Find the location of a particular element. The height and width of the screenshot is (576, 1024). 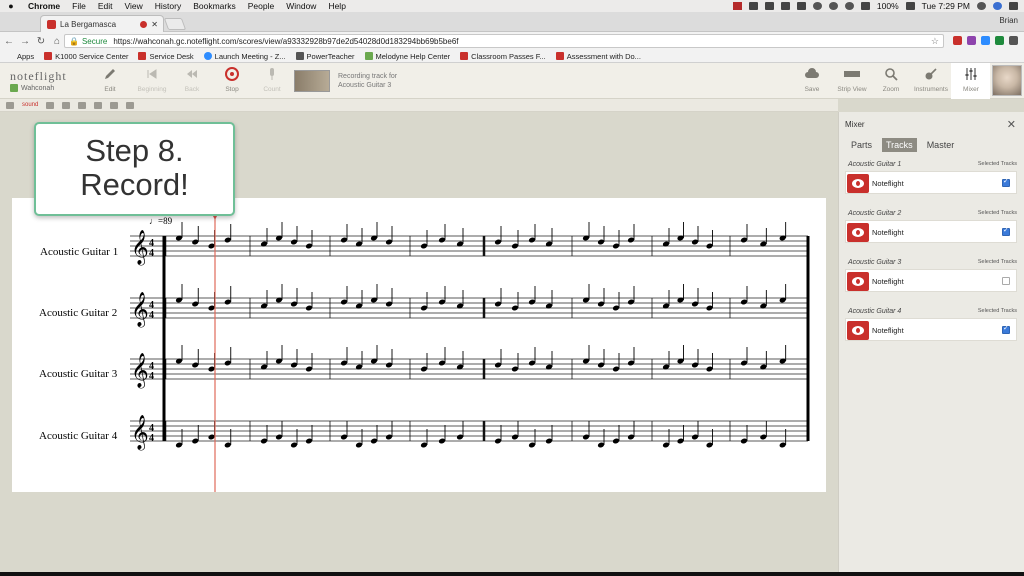

bookmark-item: Service Desk is located at coordinates (166, 56).